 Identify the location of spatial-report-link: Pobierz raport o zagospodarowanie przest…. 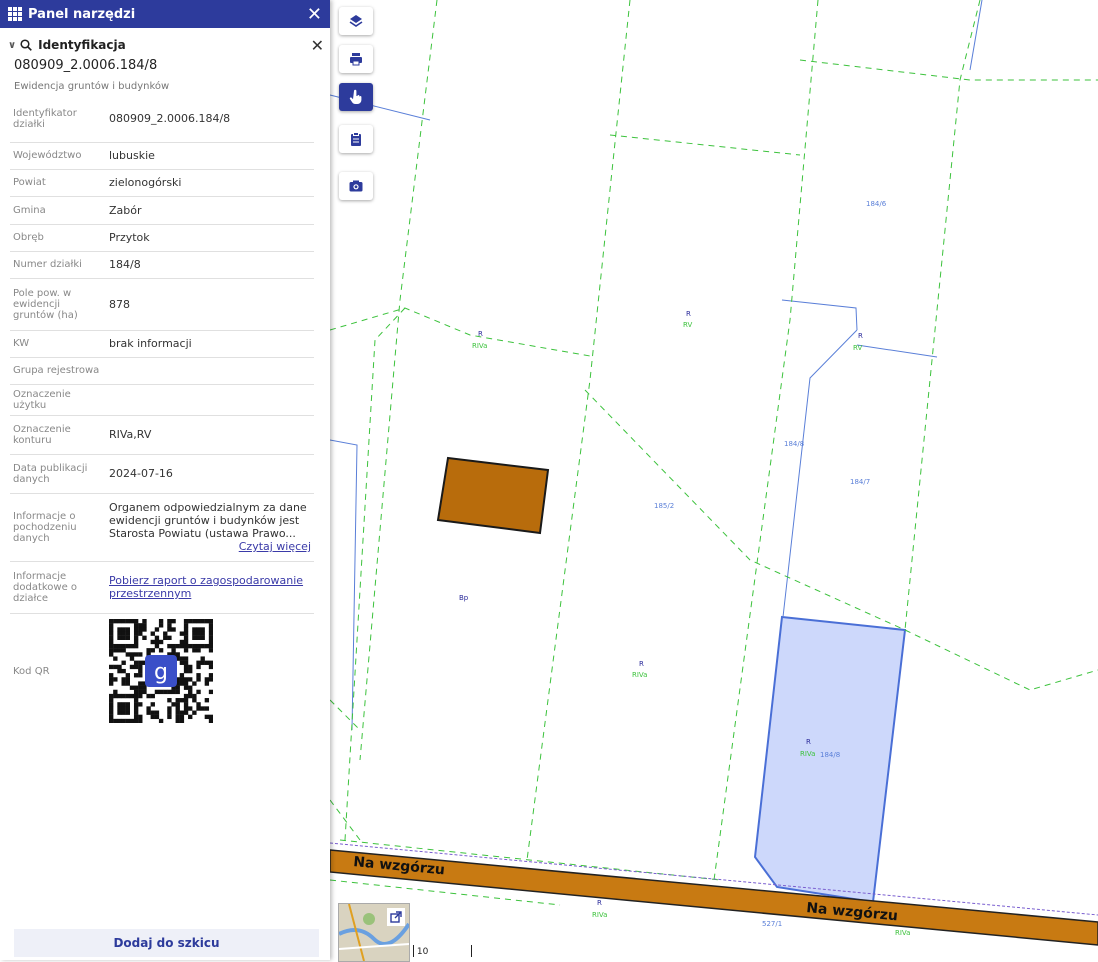
(206, 587).